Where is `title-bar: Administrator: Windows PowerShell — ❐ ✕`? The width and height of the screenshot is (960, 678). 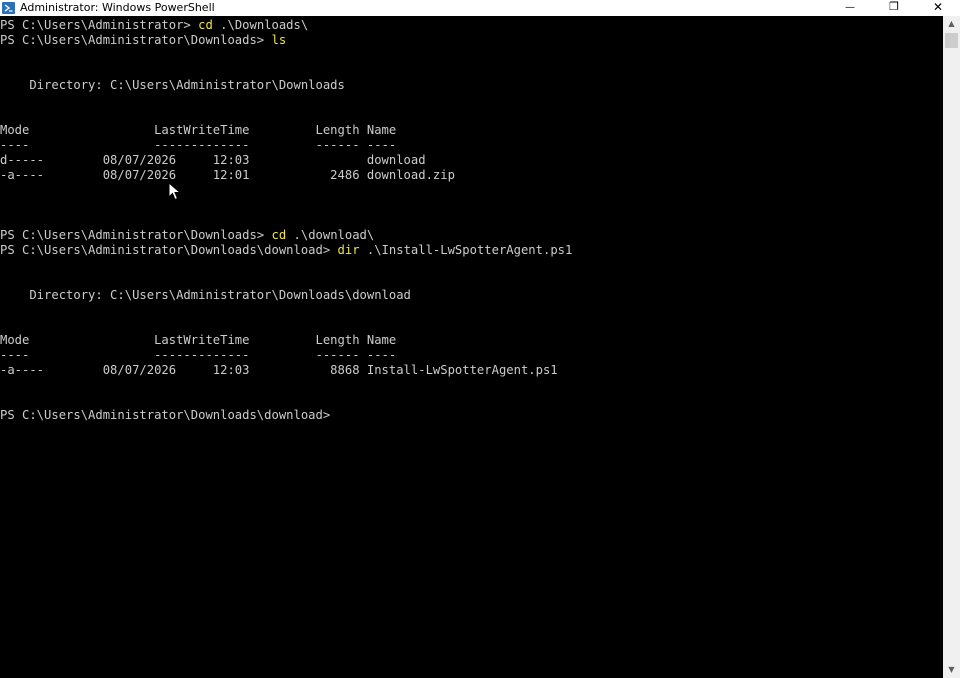 title-bar: Administrator: Windows PowerShell — ❐ ✕ is located at coordinates (480, 8).